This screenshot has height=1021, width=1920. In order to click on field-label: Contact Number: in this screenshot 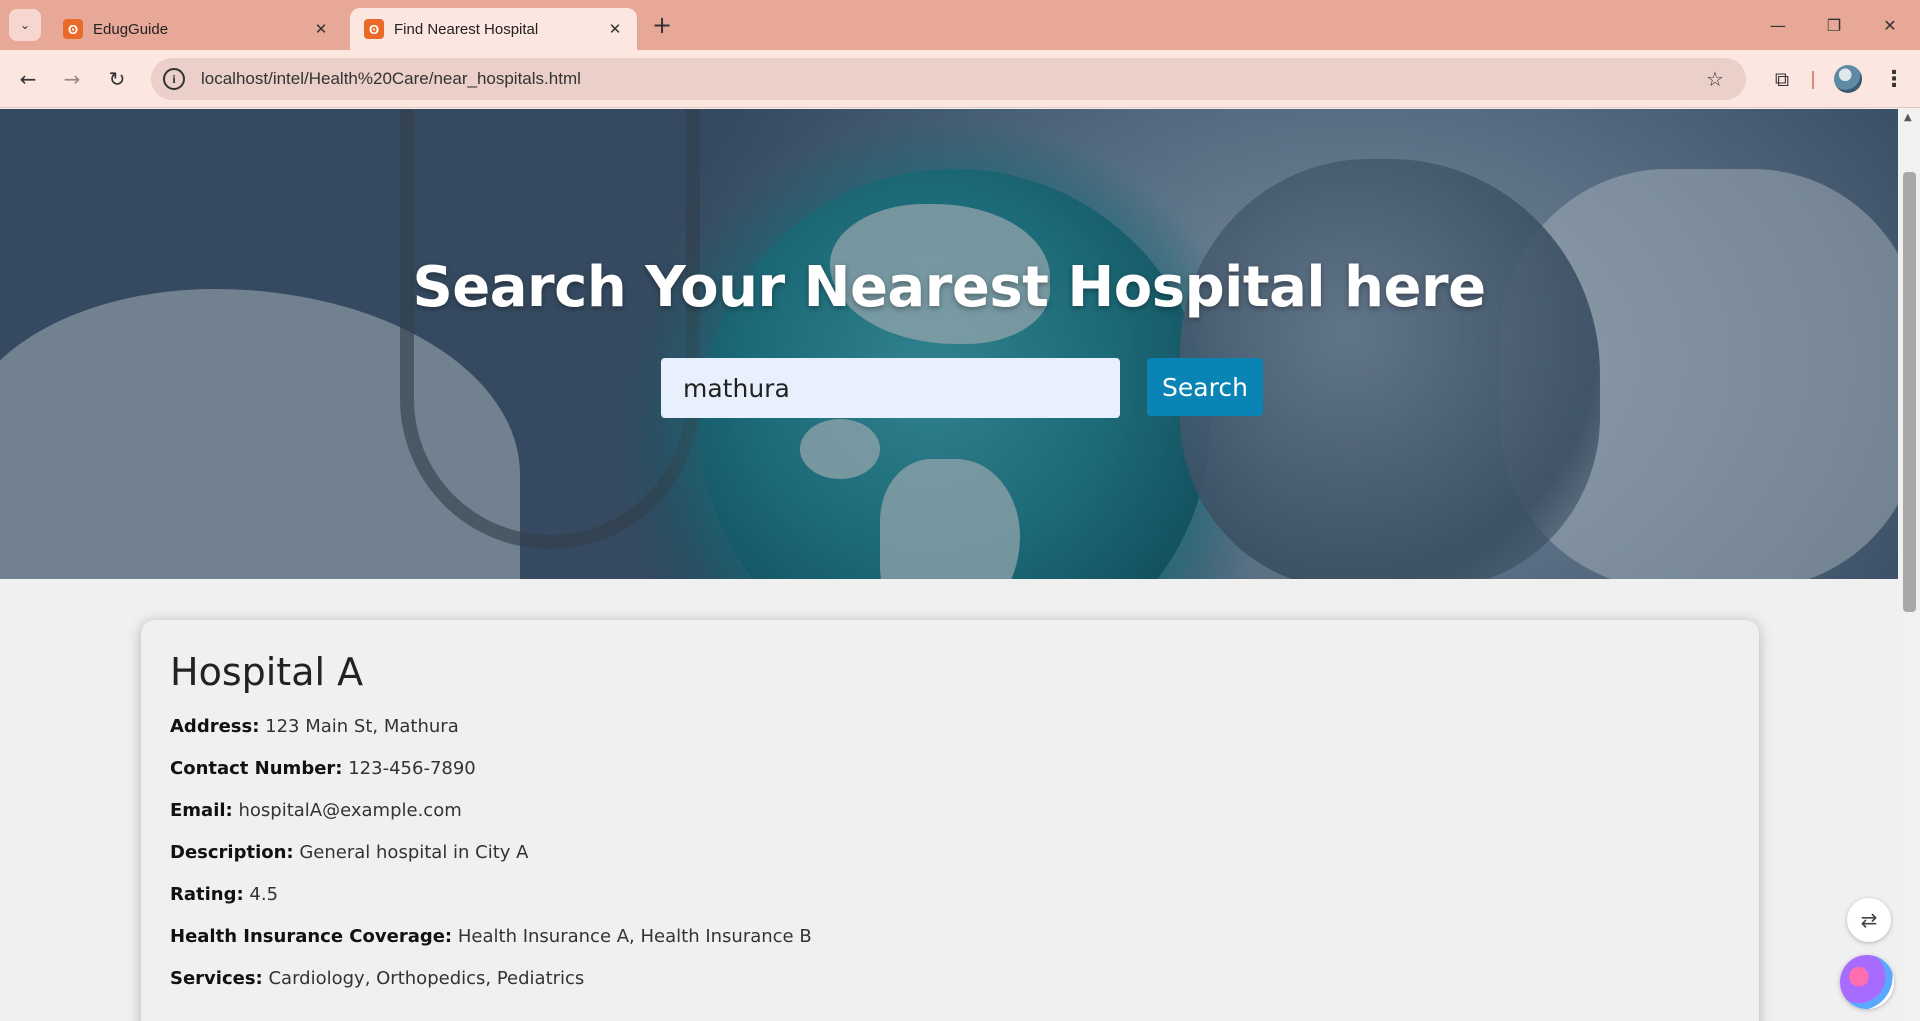, I will do `click(256, 768)`.